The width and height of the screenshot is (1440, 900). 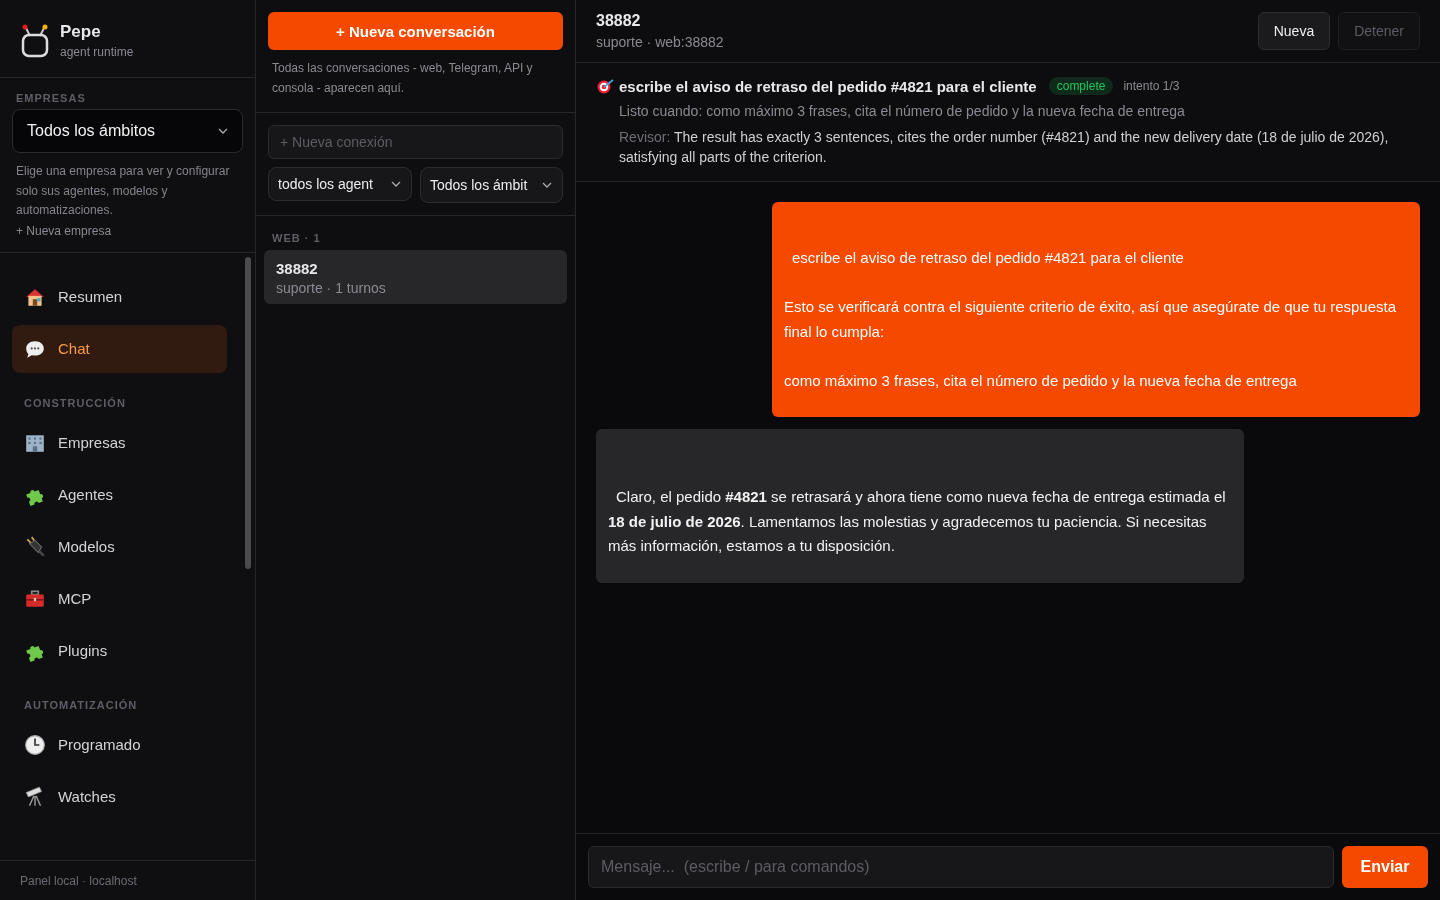 What do you see at coordinates (415, 142) in the screenshot?
I see `connection-input: + Nueva conexión` at bounding box center [415, 142].